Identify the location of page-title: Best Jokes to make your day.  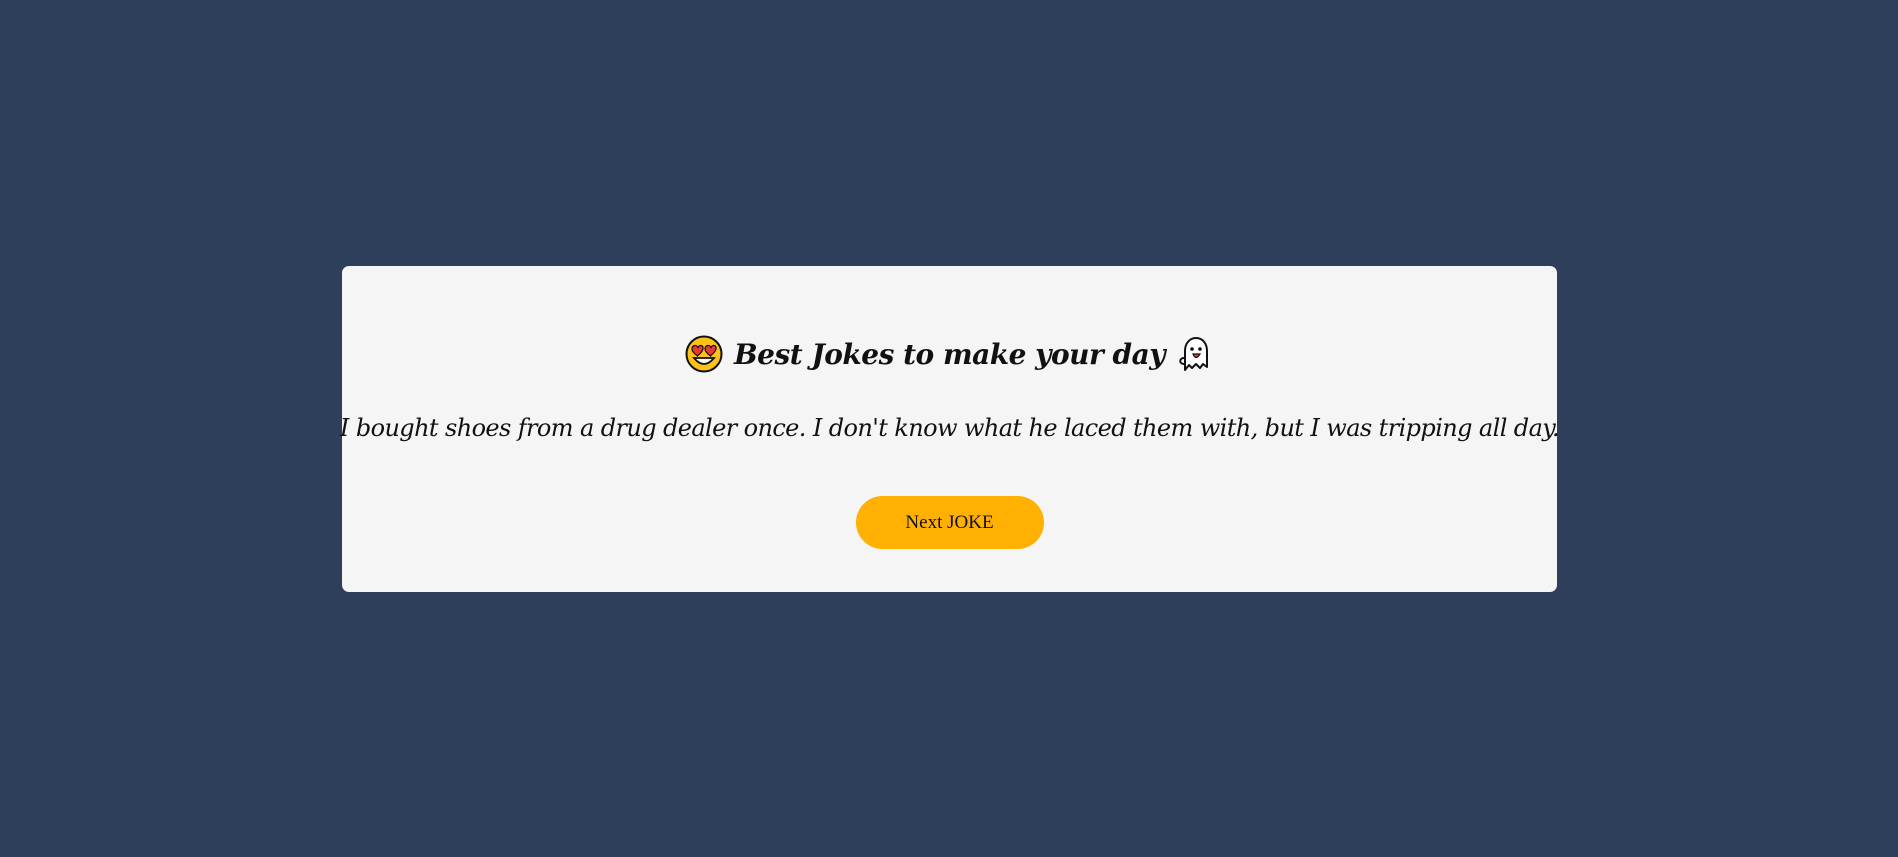
(949, 354).